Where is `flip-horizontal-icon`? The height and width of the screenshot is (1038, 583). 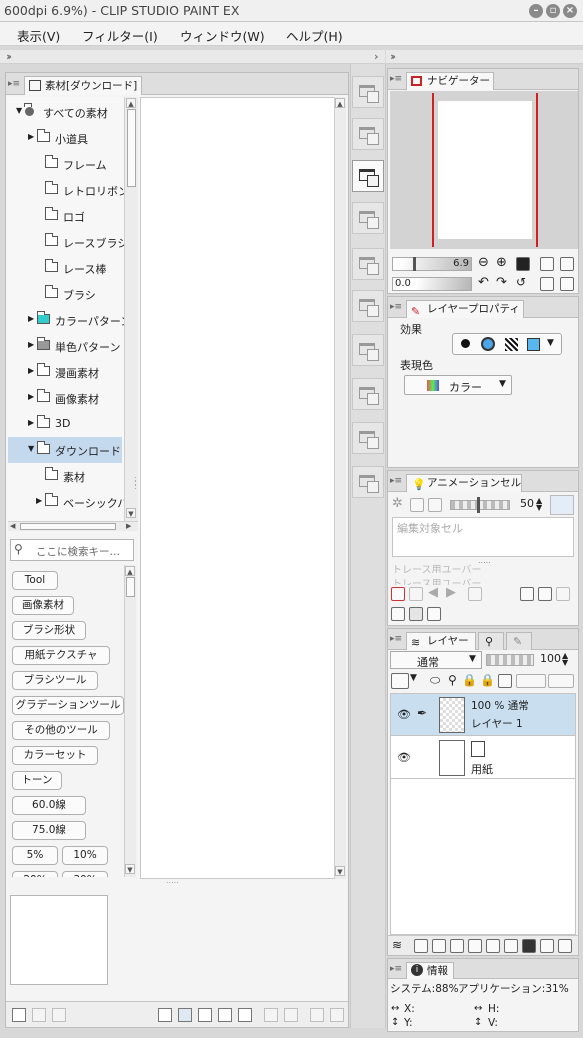 flip-horizontal-icon is located at coordinates (547, 284).